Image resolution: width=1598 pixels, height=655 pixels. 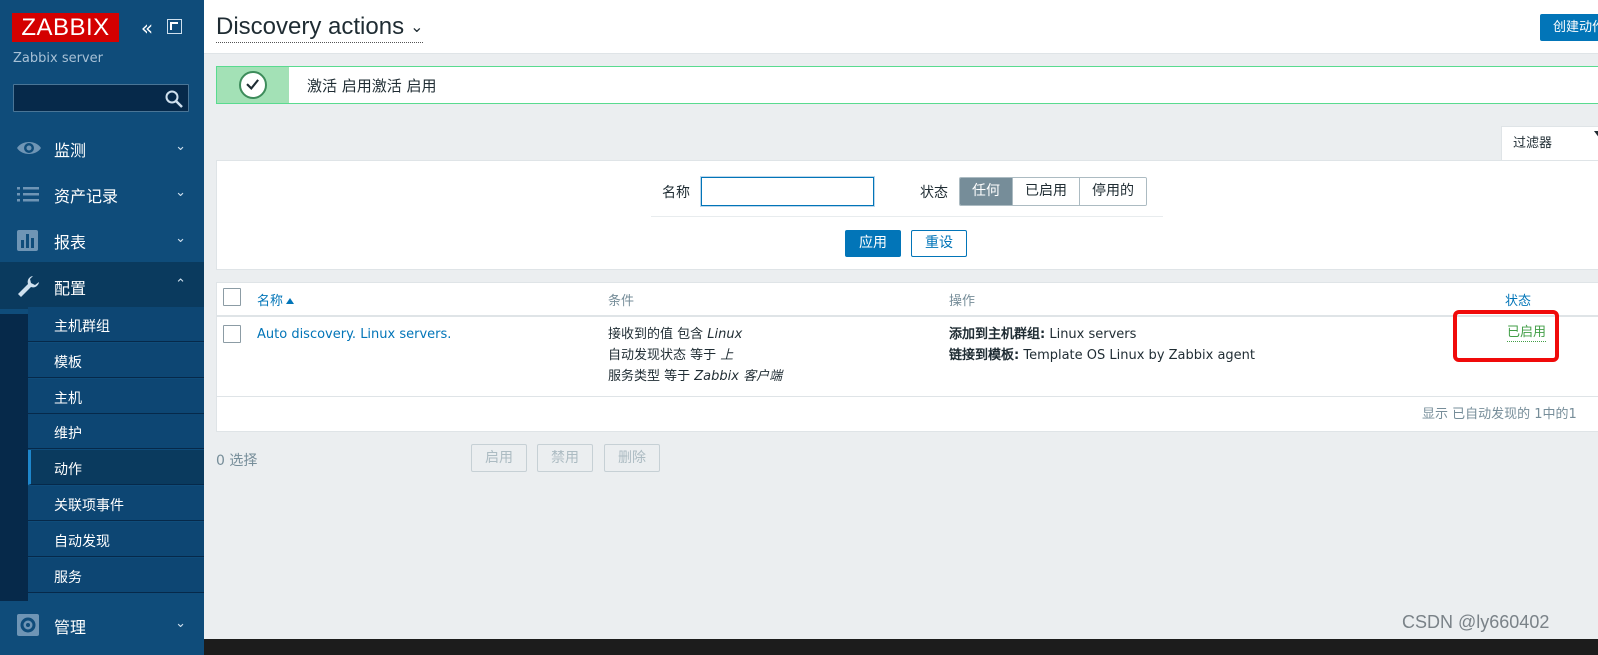 What do you see at coordinates (934, 193) in the screenshot?
I see `filter-status-label: 状态` at bounding box center [934, 193].